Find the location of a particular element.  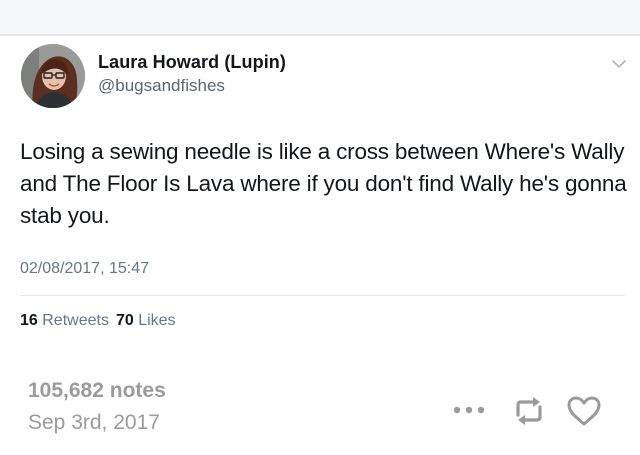

divider is located at coordinates (322, 295).